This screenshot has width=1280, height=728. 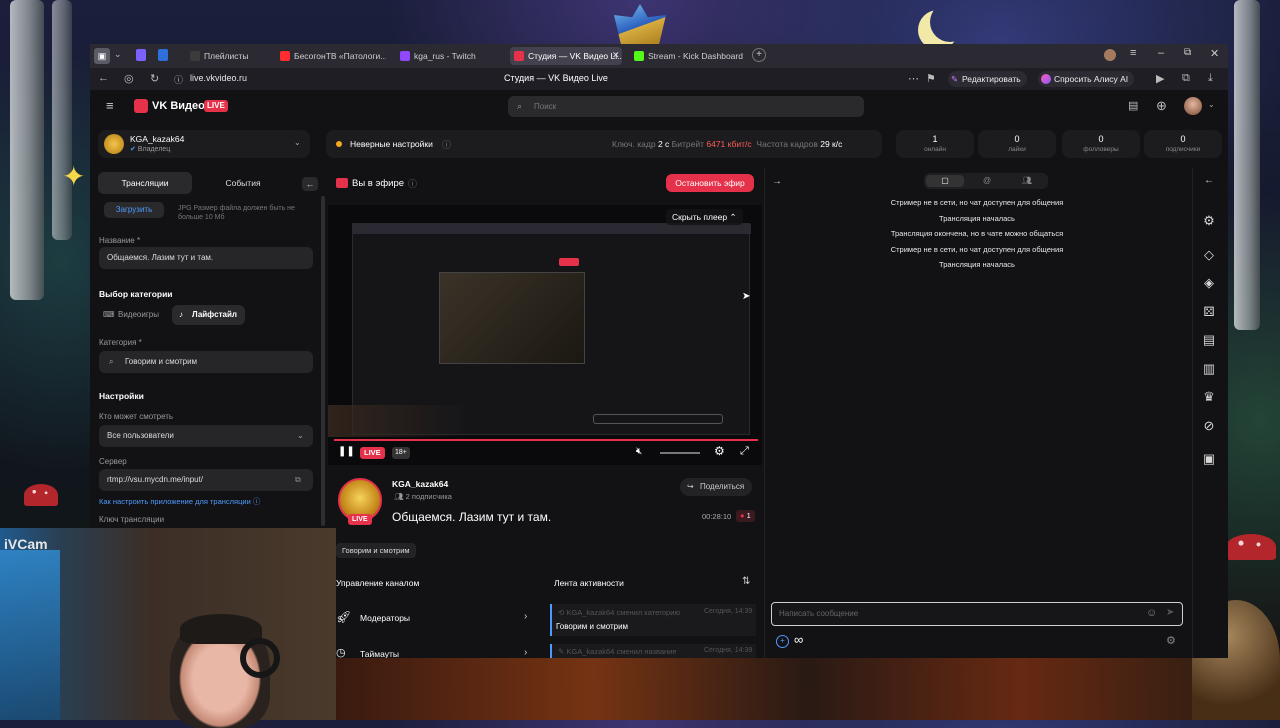 I want to click on manage-timeouts: ◷ Таймауты ›, so click(x=437, y=652).